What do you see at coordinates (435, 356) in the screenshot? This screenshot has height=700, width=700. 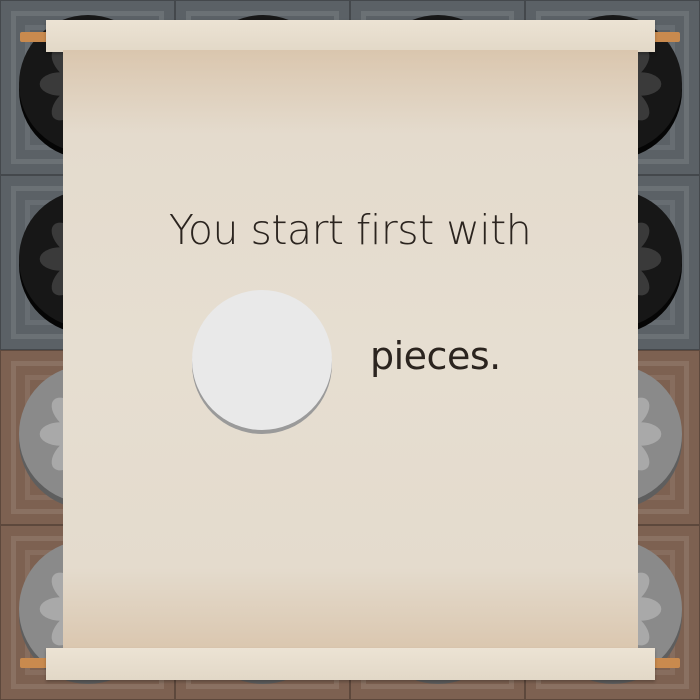 I see `start-message-pieces-label: pieces.` at bounding box center [435, 356].